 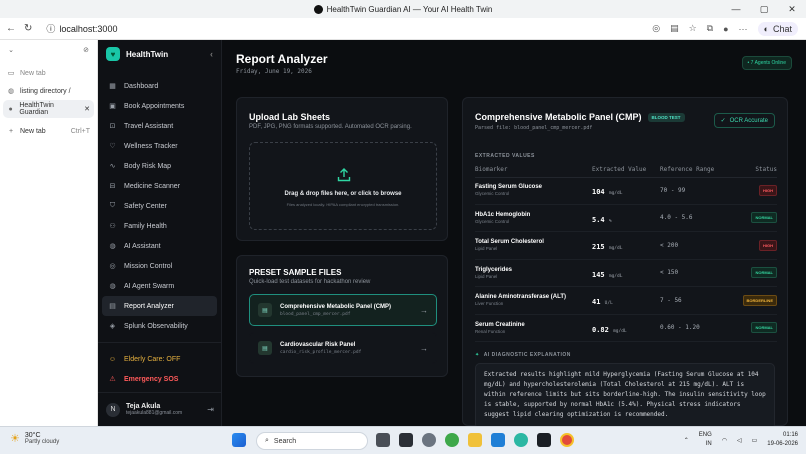 What do you see at coordinates (11, 131) in the screenshot?
I see `plus-icon: +` at bounding box center [11, 131].